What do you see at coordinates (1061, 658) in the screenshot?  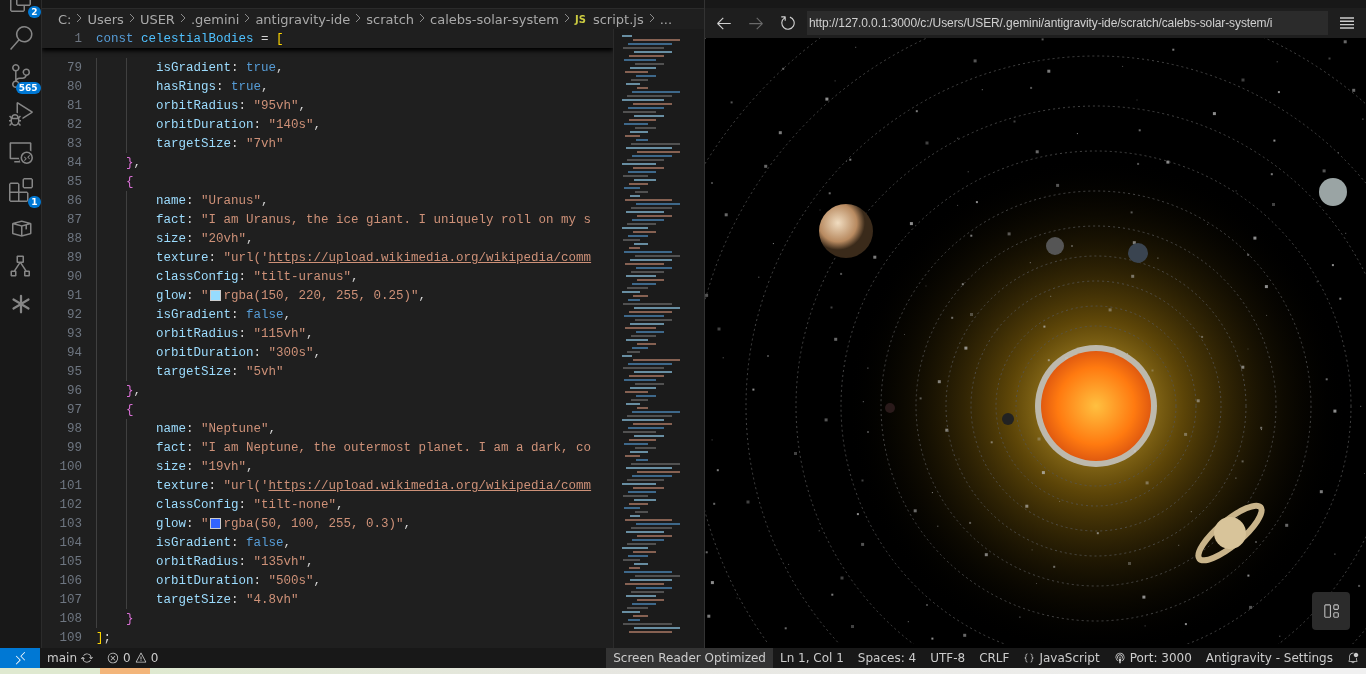 I see `language-status: JavaScript` at bounding box center [1061, 658].